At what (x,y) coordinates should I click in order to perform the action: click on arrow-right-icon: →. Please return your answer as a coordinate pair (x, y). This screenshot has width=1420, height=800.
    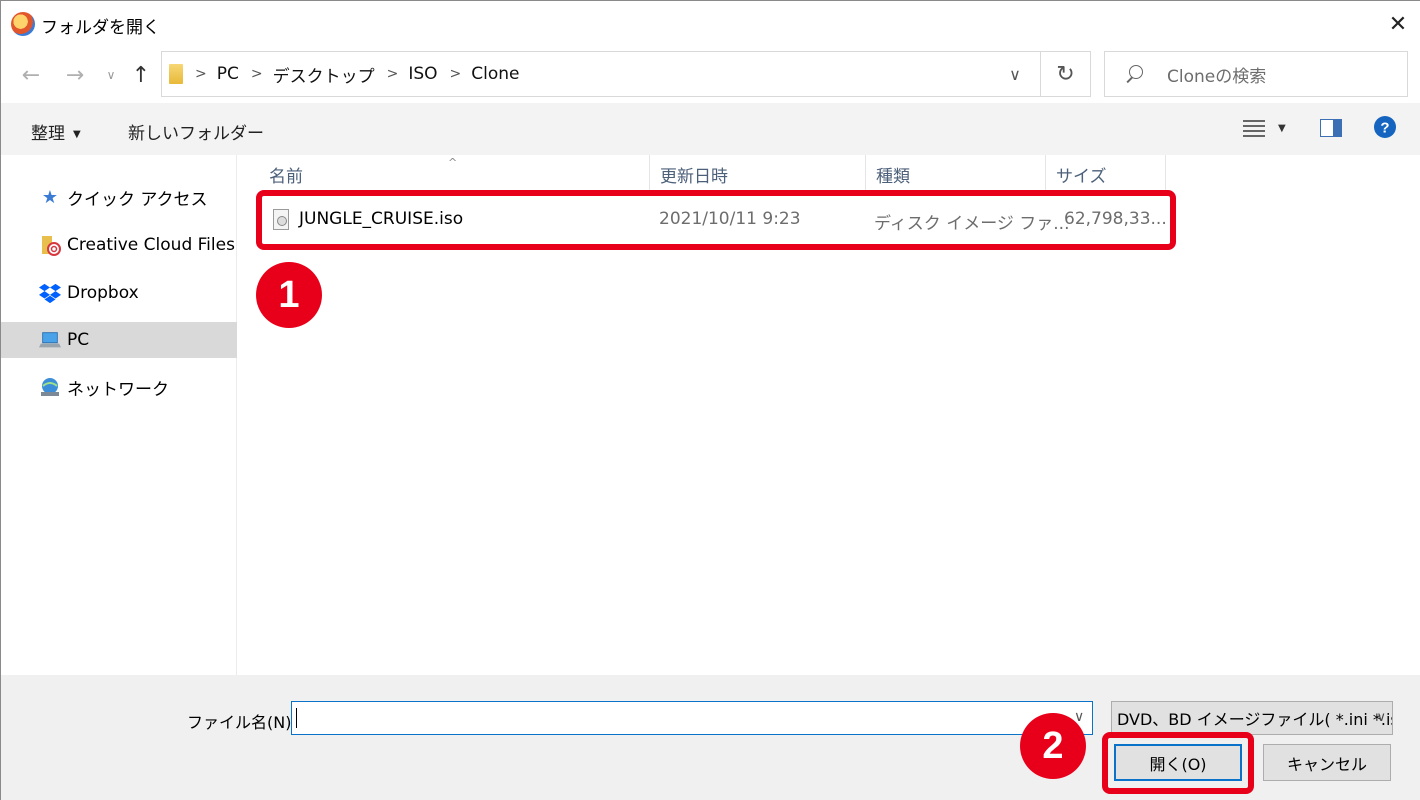
    Looking at the image, I should click on (75, 75).